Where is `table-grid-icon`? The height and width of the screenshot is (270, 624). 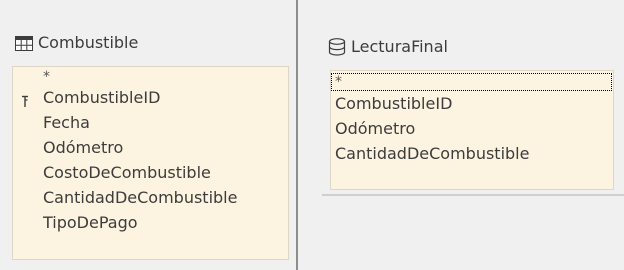 table-grid-icon is located at coordinates (24, 43).